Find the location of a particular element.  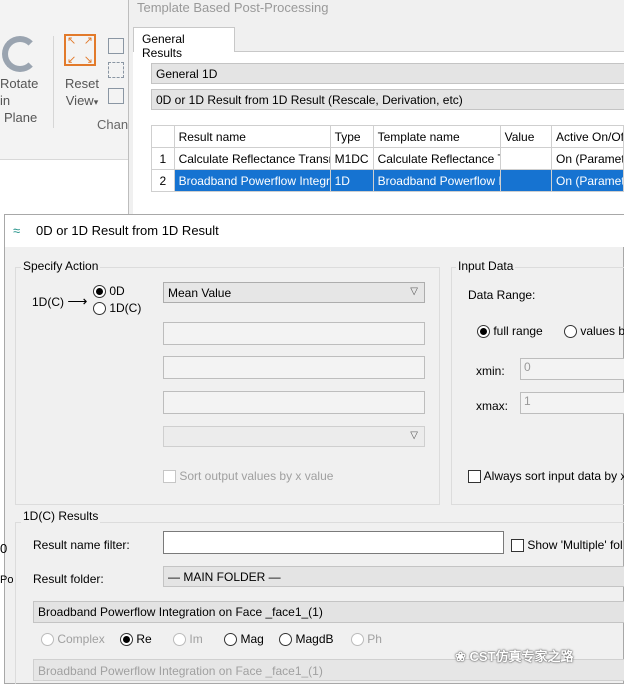

option-full-range: full range is located at coordinates (510, 331).